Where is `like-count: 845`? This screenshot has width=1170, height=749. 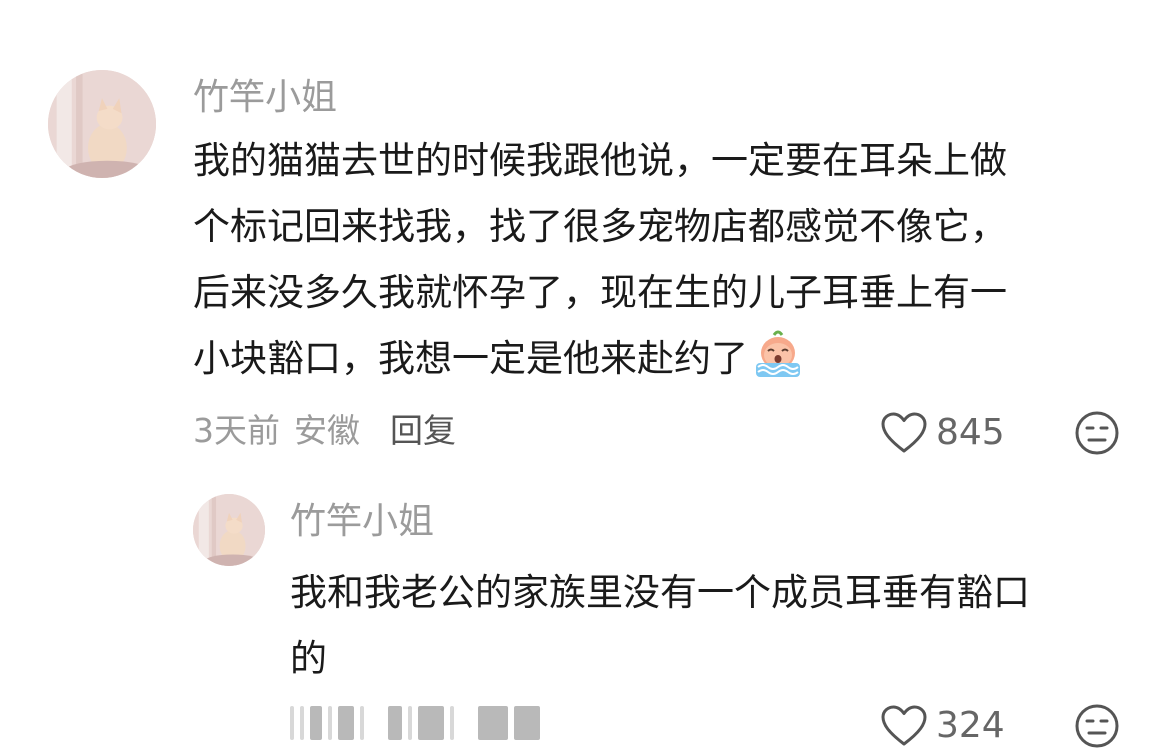
like-count: 845 is located at coordinates (970, 432).